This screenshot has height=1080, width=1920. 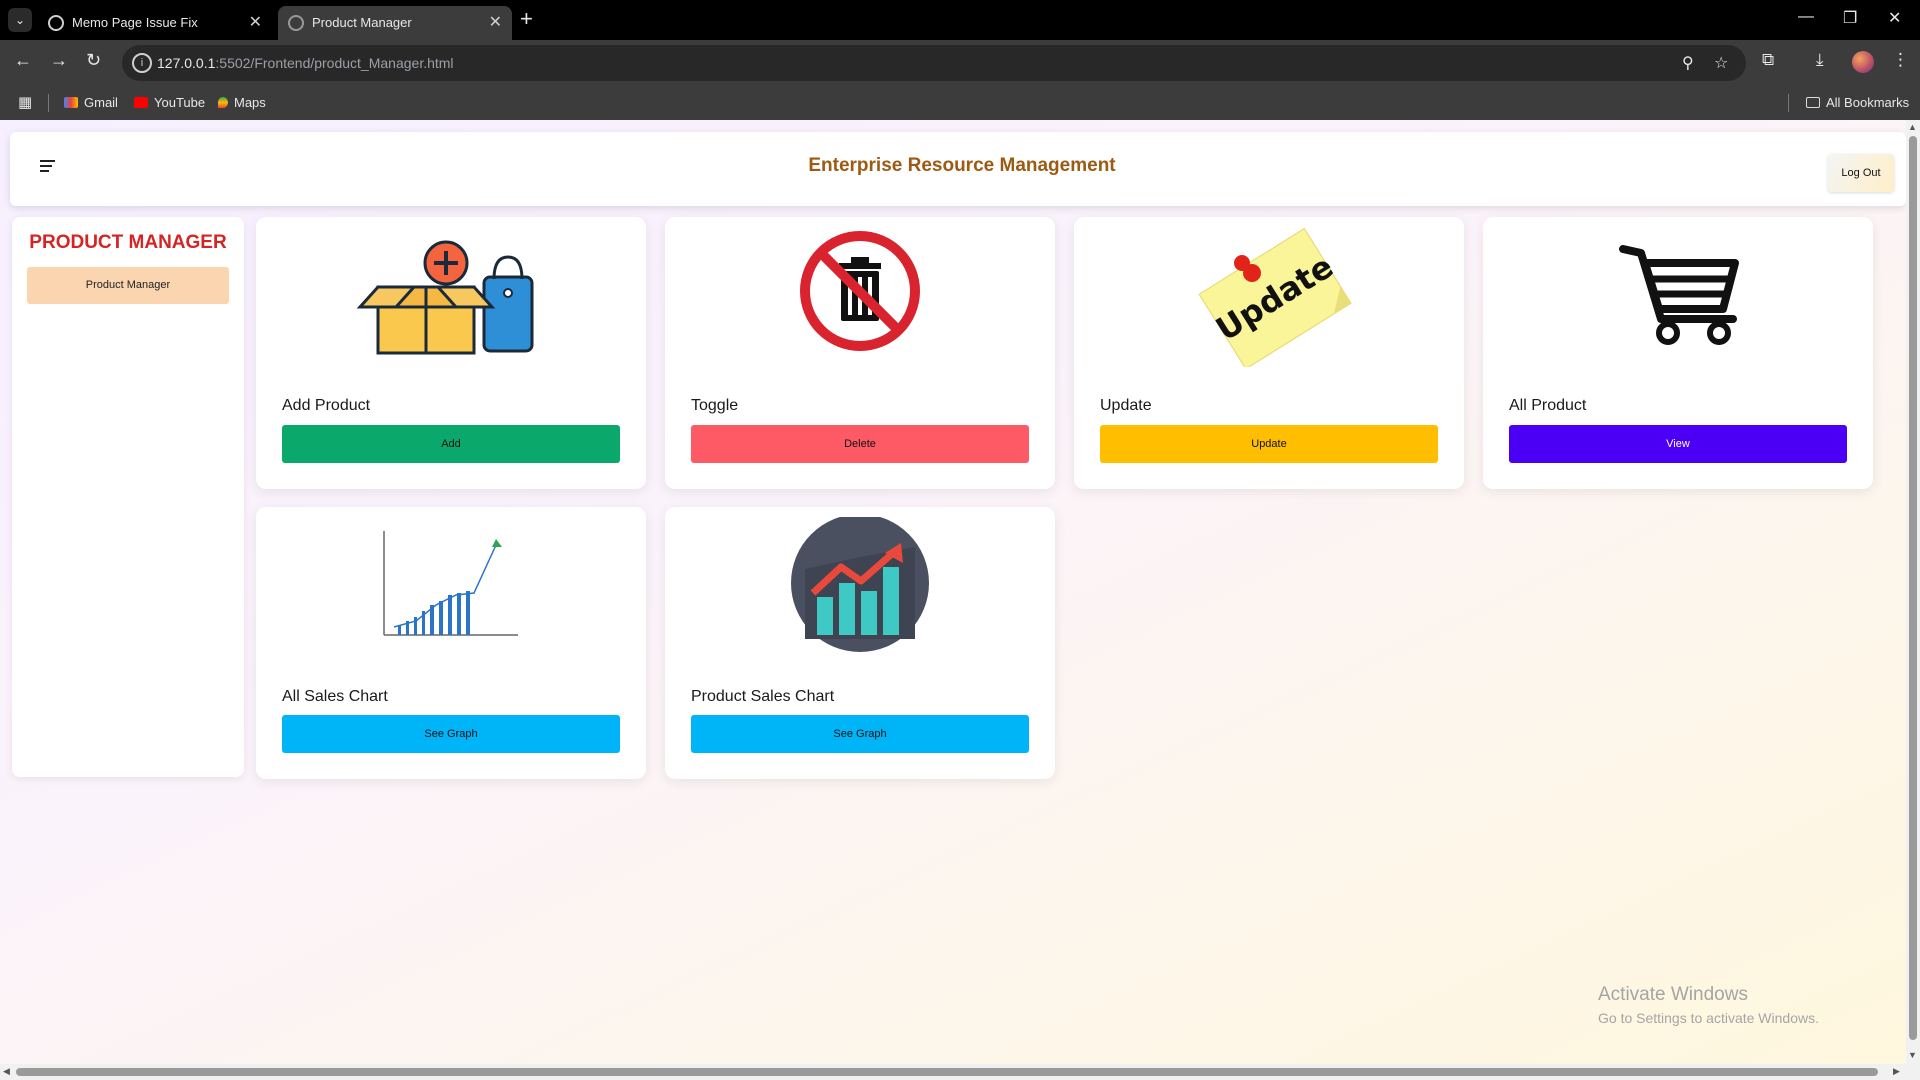 What do you see at coordinates (335, 696) in the screenshot?
I see `card-label: All Sales Chart` at bounding box center [335, 696].